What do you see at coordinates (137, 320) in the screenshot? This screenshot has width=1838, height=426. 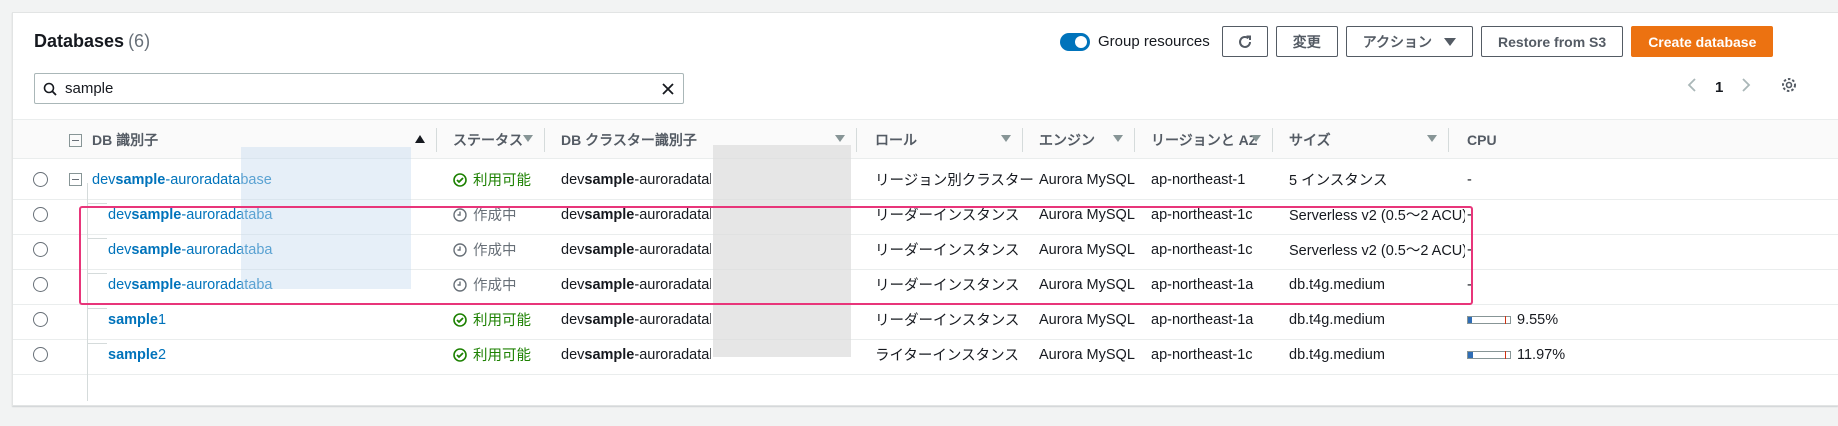 I see `db-identifier-link: sample1` at bounding box center [137, 320].